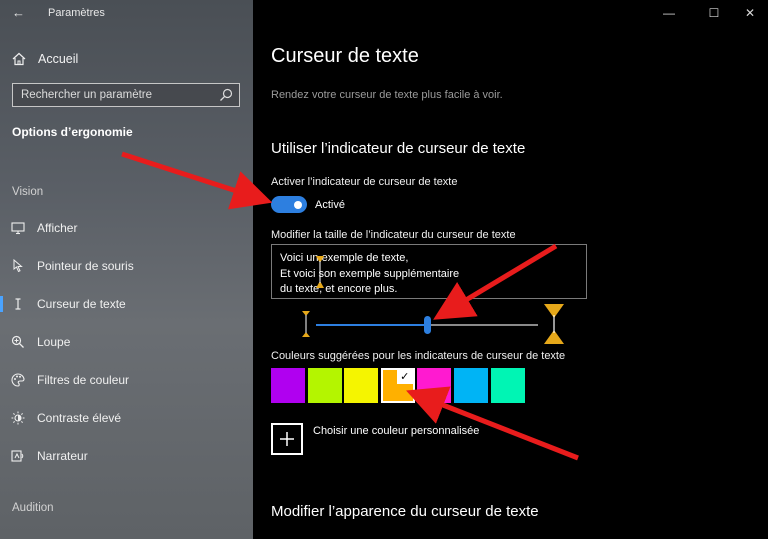 This screenshot has height=539, width=768. I want to click on sidebar-item-label: Narrateur, so click(62, 456).